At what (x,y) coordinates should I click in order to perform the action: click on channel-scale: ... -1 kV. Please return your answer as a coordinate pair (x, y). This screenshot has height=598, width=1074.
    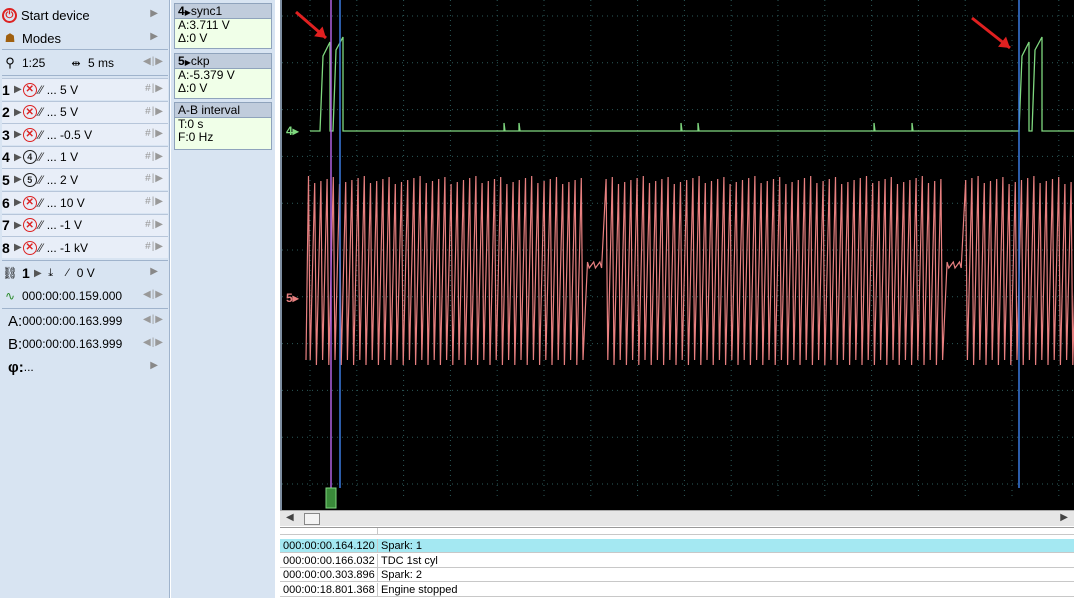
    Looking at the image, I should click on (67, 248).